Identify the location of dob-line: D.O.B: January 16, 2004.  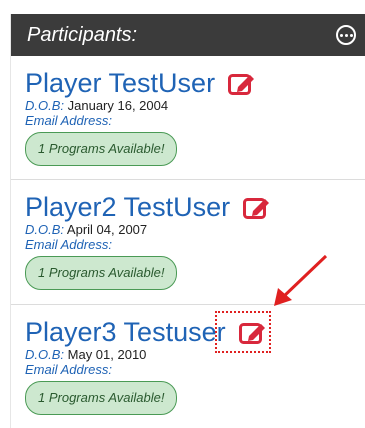
(195, 105).